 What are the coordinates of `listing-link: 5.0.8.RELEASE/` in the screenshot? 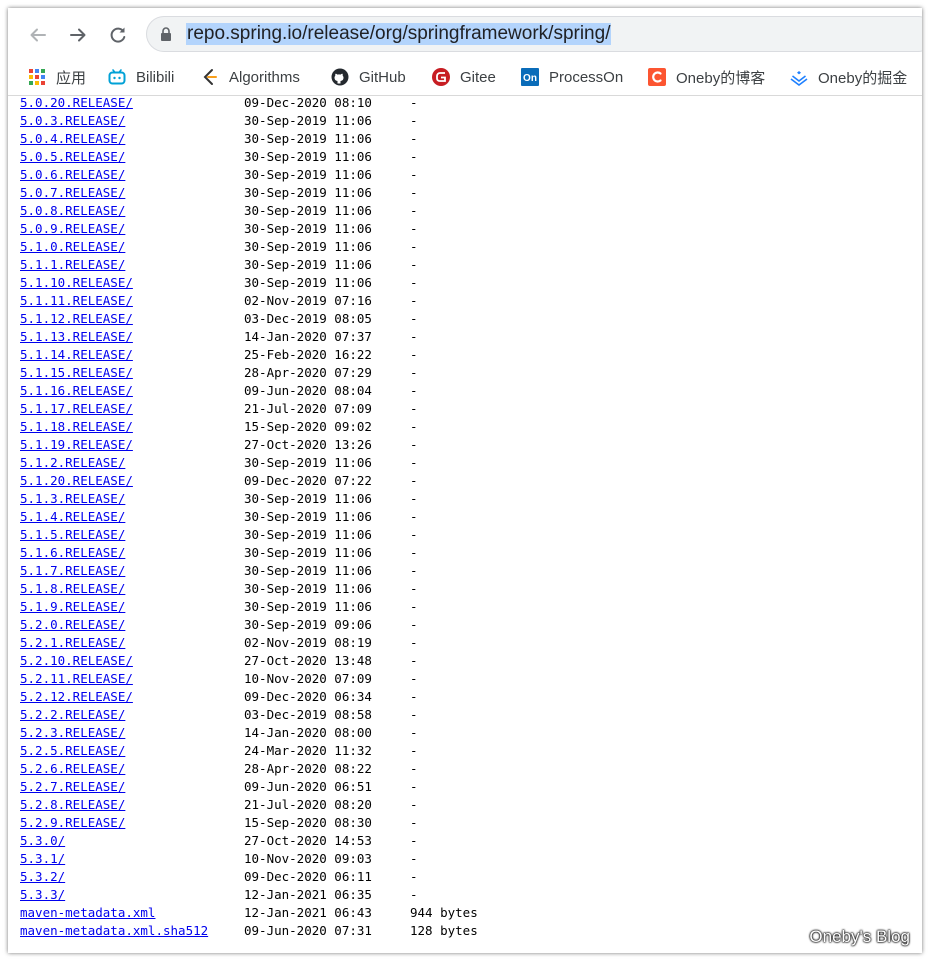 It's located at (72, 211).